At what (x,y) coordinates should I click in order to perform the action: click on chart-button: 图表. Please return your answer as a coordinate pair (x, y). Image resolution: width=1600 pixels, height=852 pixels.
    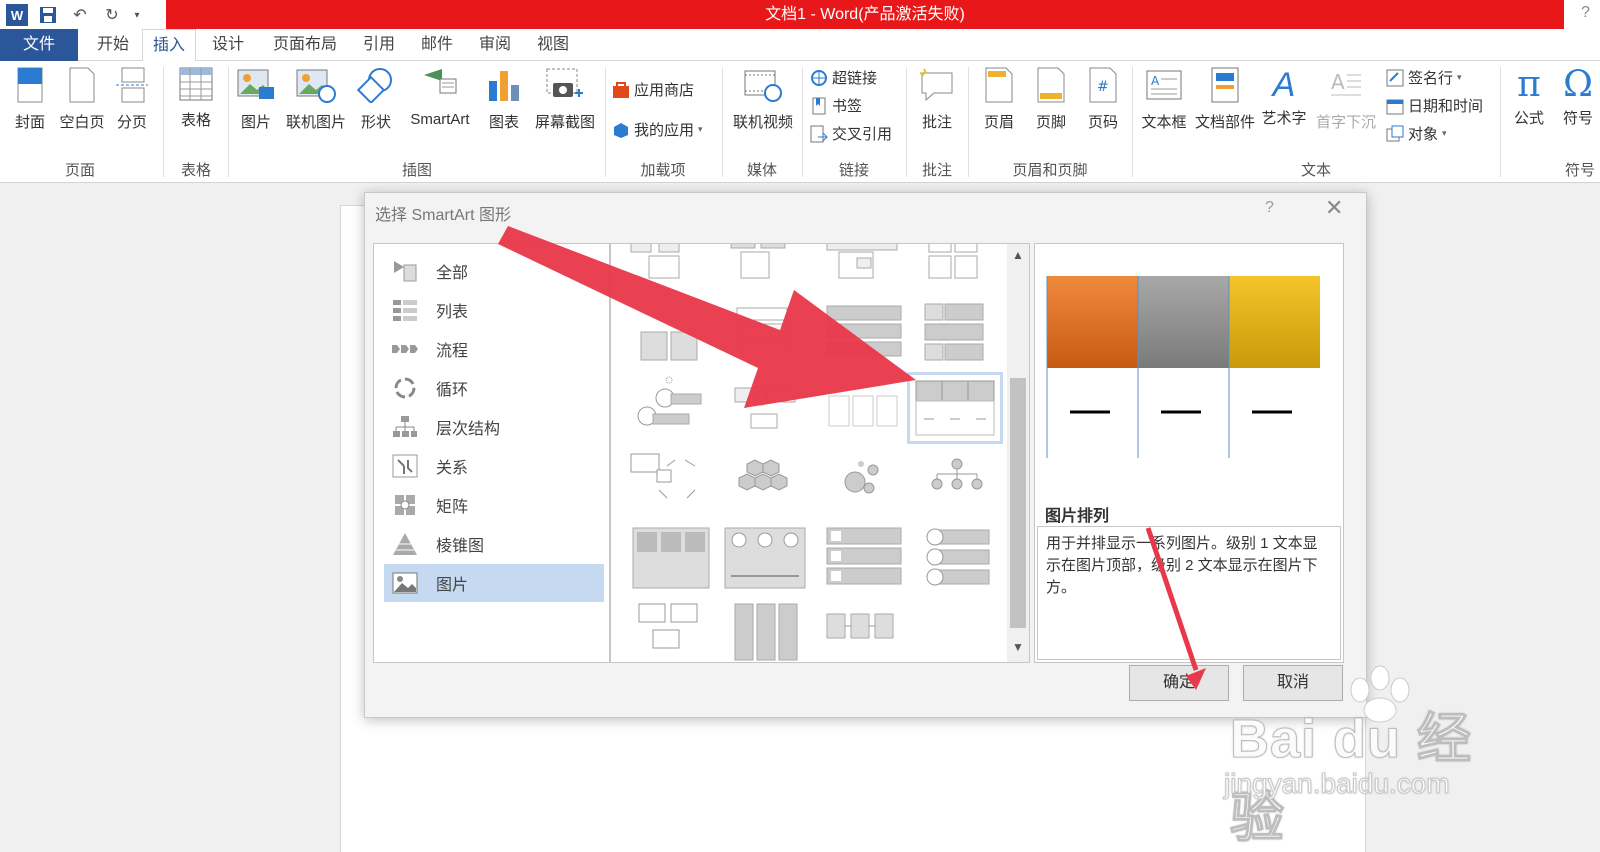
    Looking at the image, I should click on (504, 99).